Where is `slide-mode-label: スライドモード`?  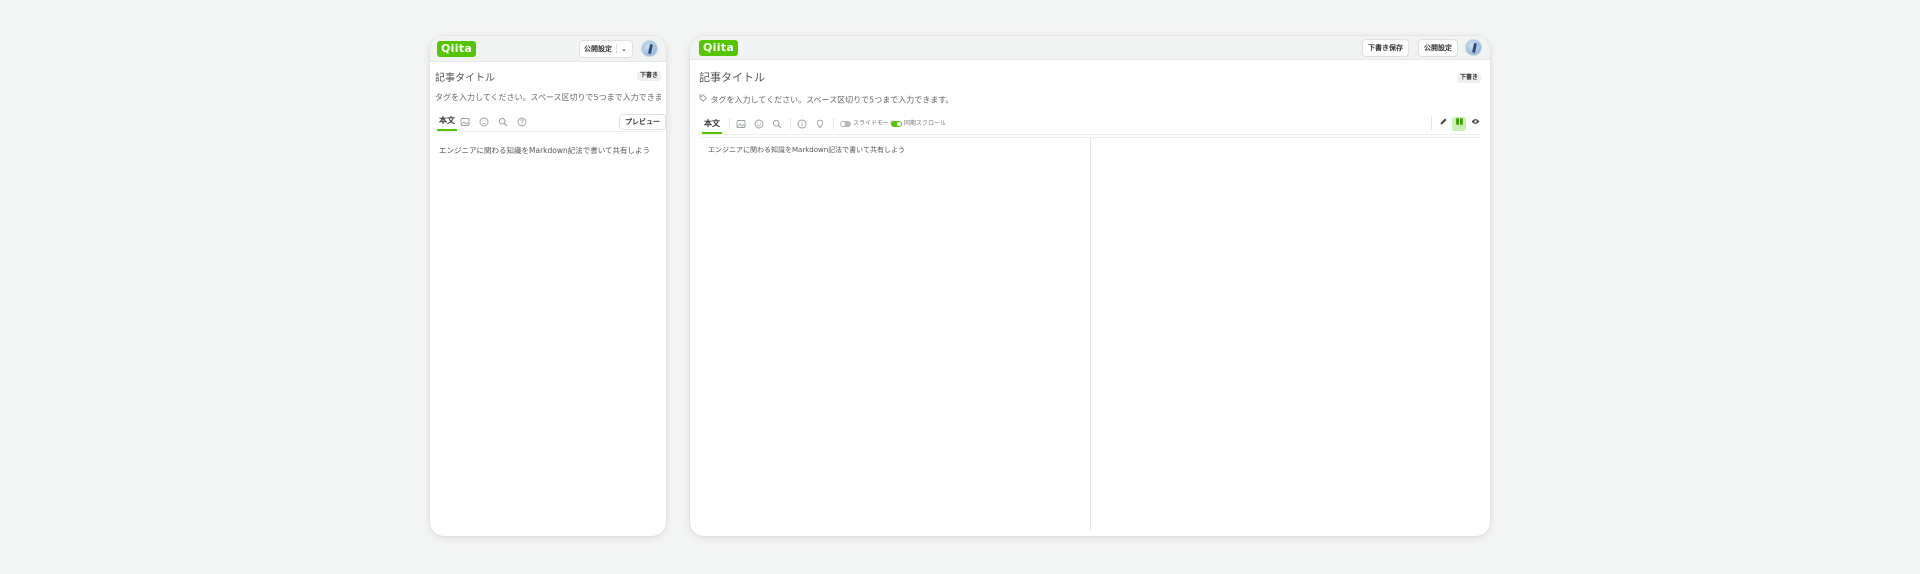 slide-mode-label: スライドモード is located at coordinates (874, 123).